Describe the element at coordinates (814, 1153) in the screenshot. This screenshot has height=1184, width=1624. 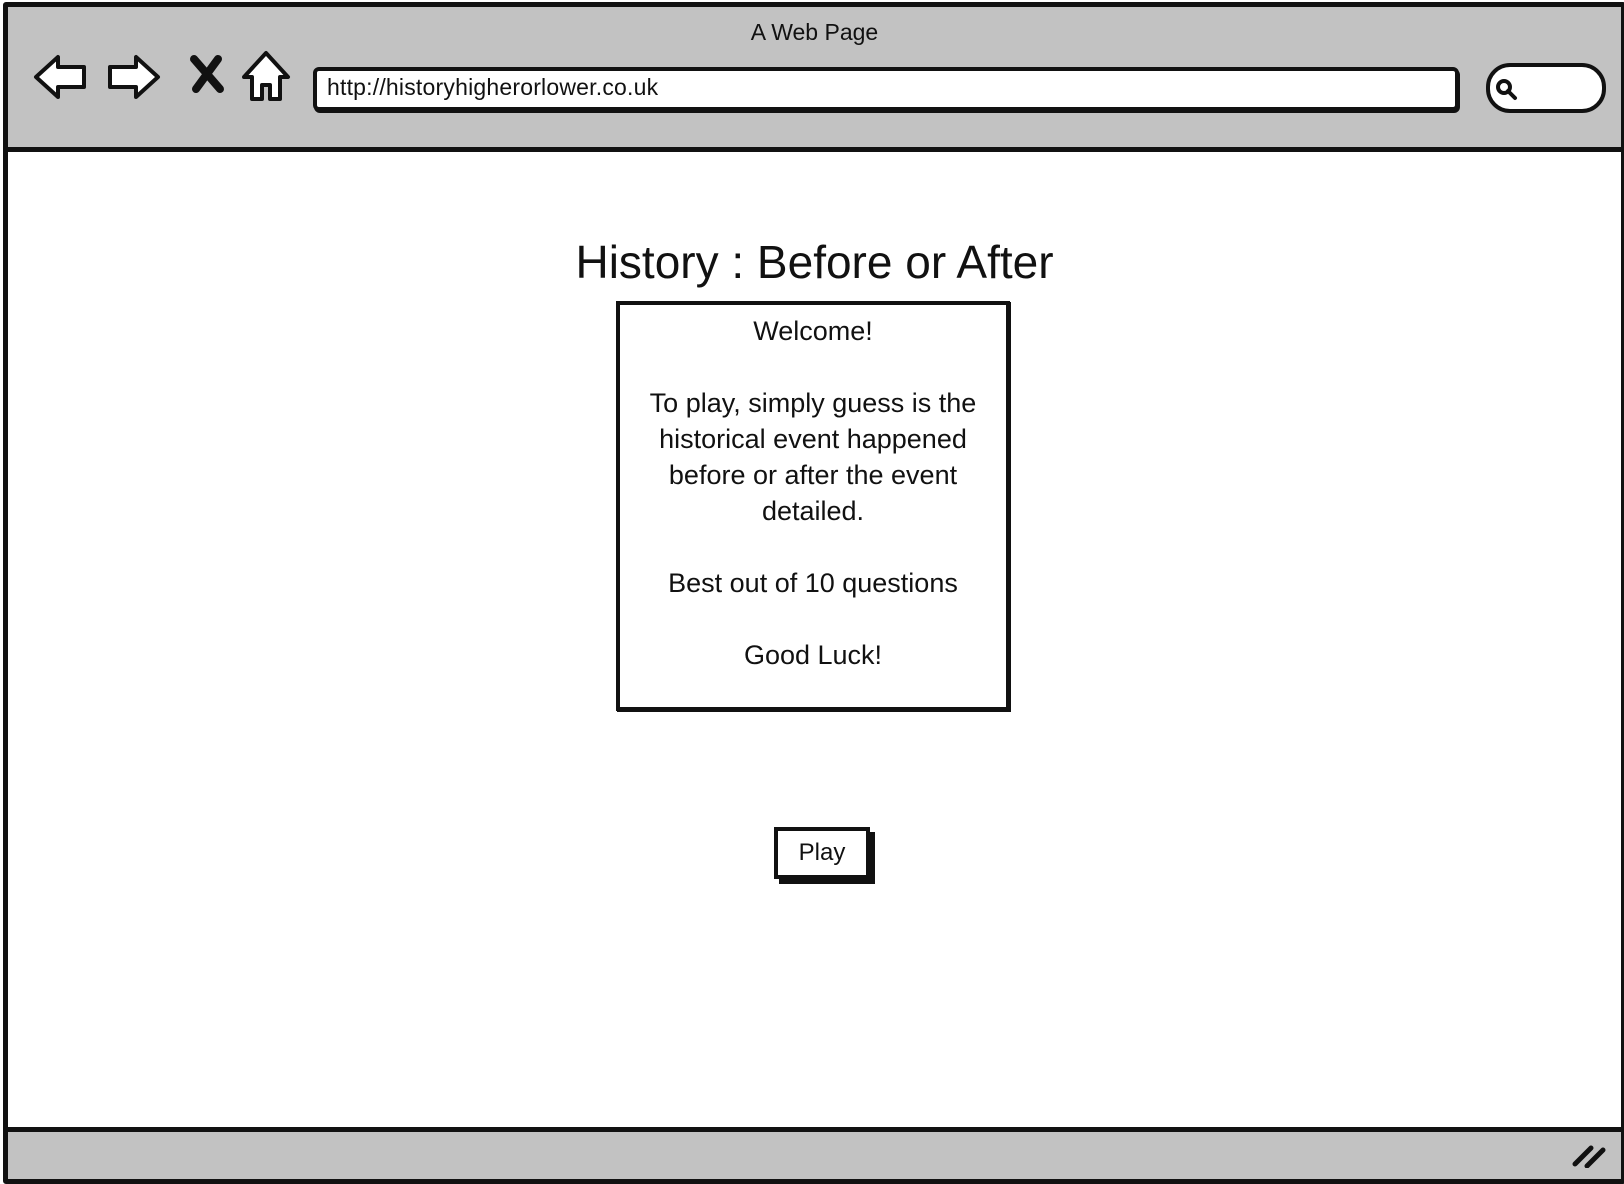
I see `status-bar` at that location.